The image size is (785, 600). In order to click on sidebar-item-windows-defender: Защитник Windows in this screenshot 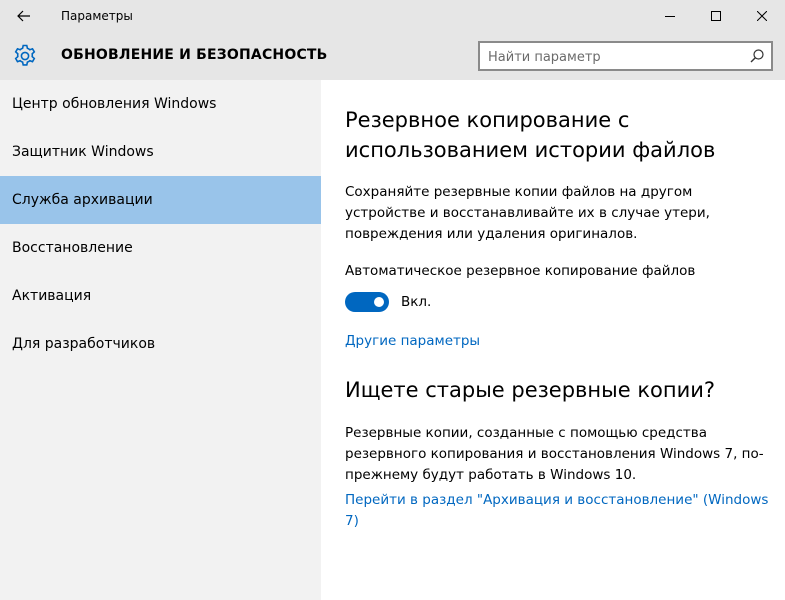, I will do `click(160, 152)`.